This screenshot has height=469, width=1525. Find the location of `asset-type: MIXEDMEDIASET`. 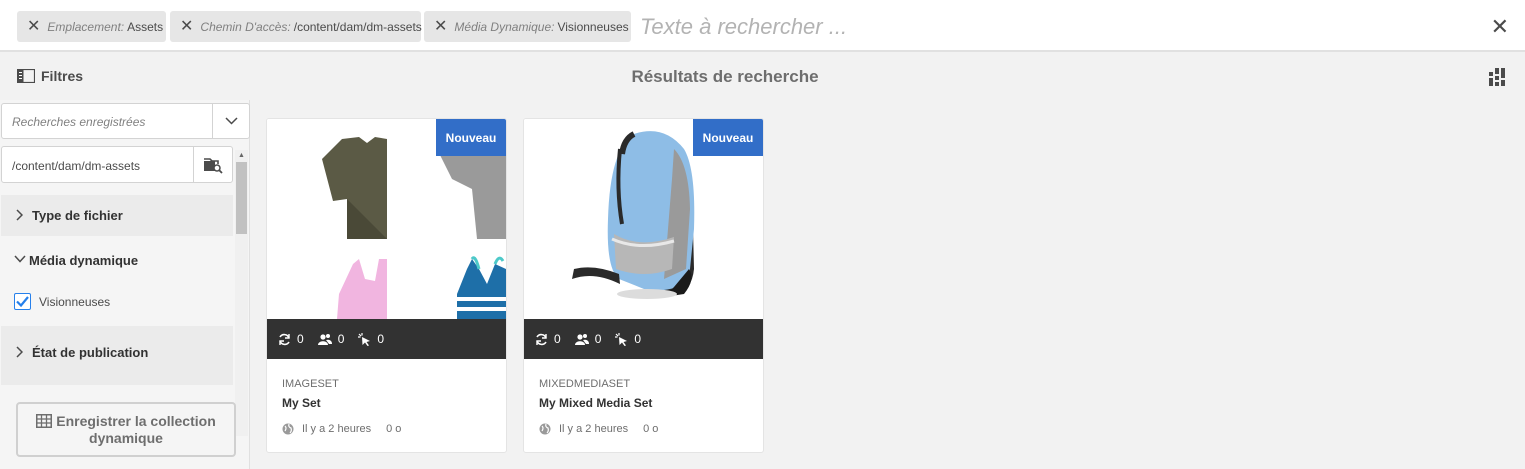

asset-type: MIXEDMEDIASET is located at coordinates (585, 384).